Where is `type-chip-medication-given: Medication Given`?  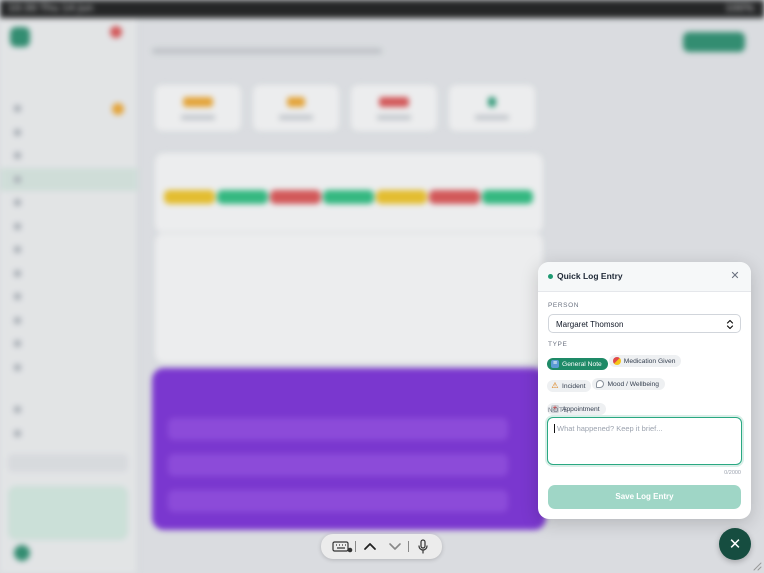 type-chip-medication-given: Medication Given is located at coordinates (645, 361).